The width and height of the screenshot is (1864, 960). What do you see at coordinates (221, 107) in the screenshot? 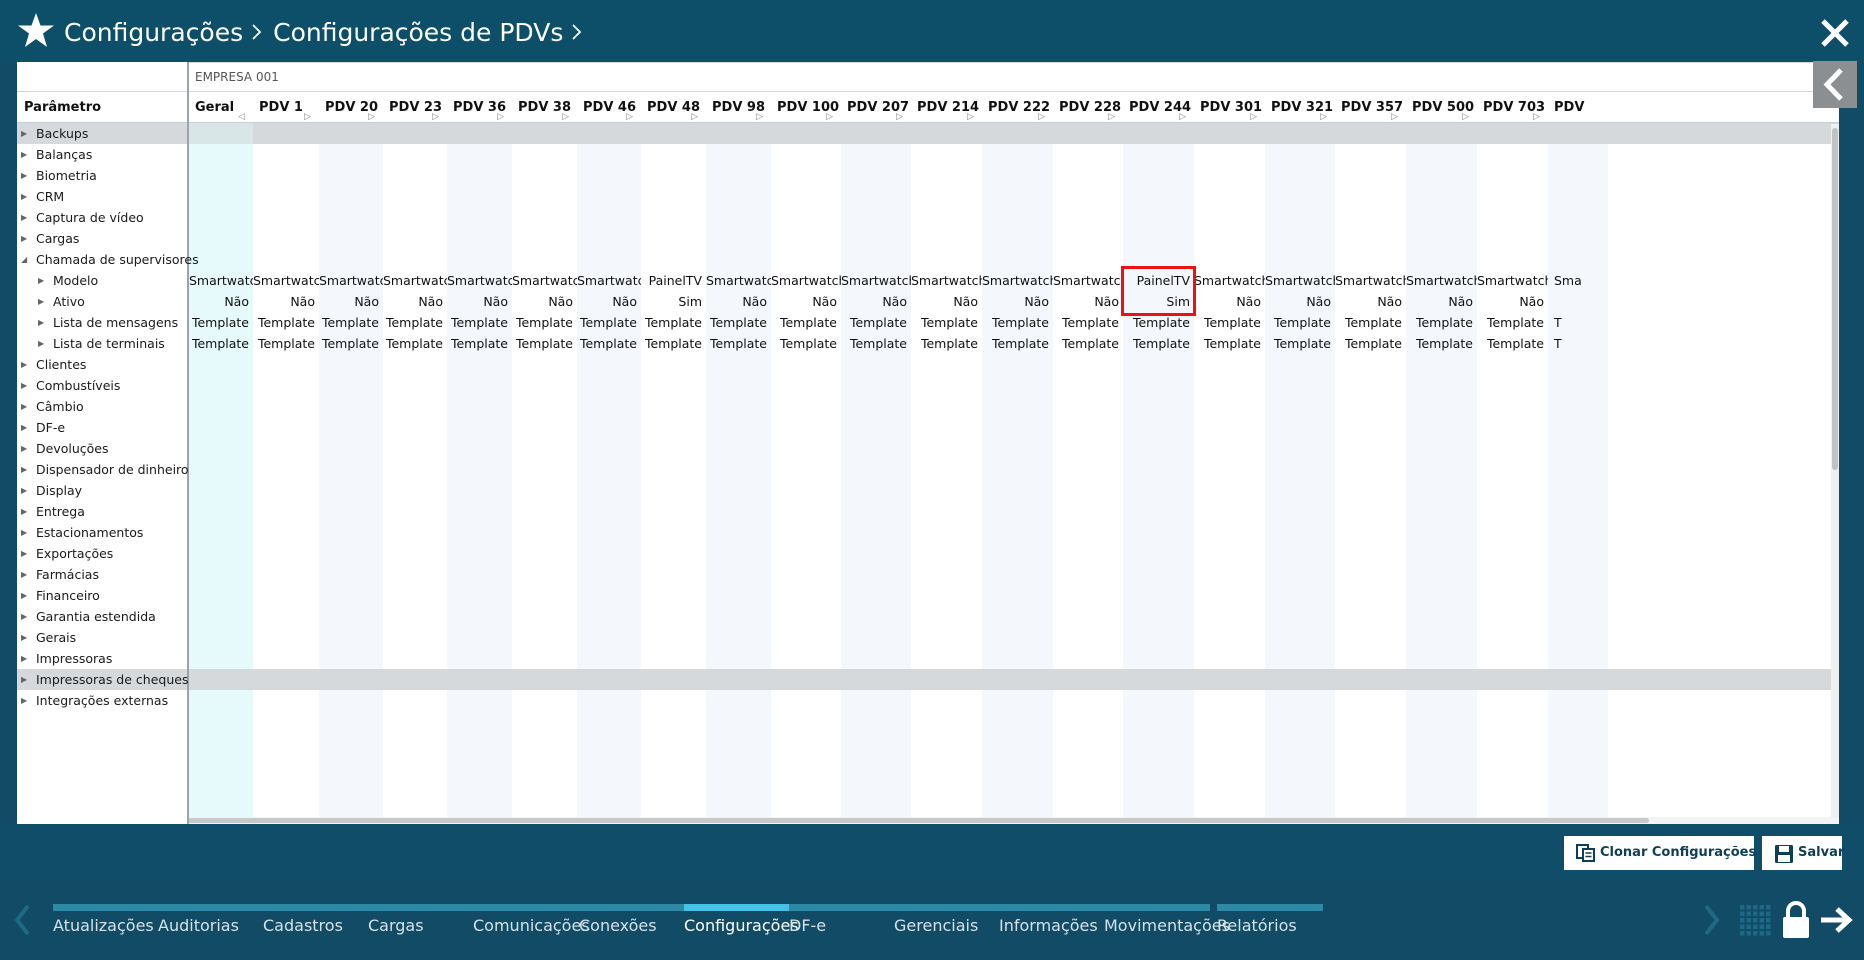
I see `column-header-geral: Geral ◁` at bounding box center [221, 107].